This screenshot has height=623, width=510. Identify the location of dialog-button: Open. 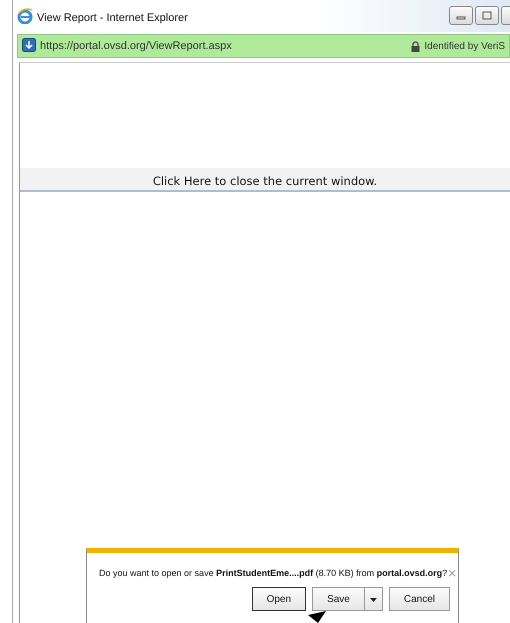
(279, 599).